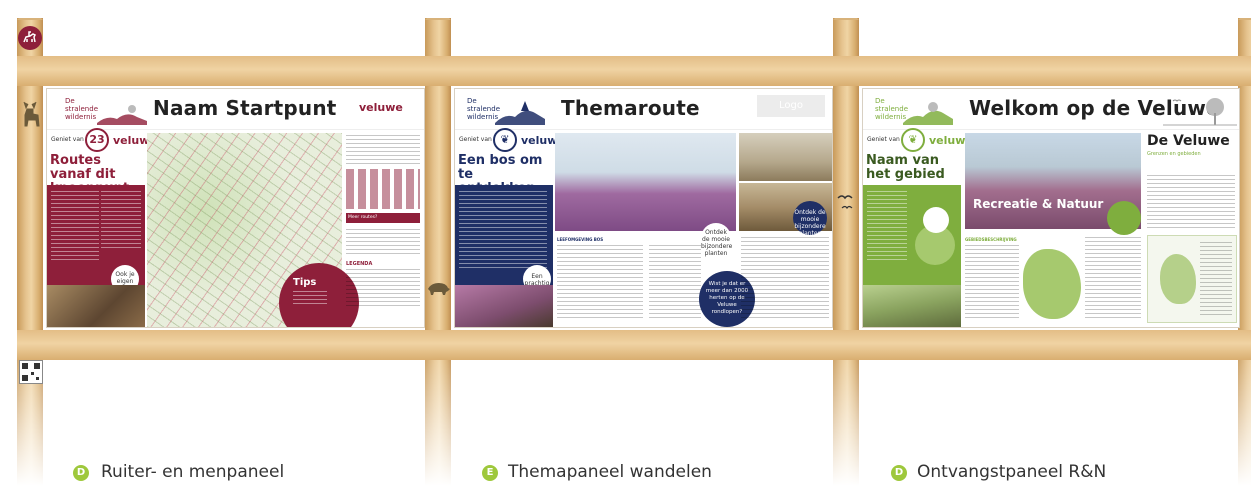 This screenshot has height=486, width=1251. What do you see at coordinates (1178, 279) in the screenshot?
I see `overview-map-shape` at bounding box center [1178, 279].